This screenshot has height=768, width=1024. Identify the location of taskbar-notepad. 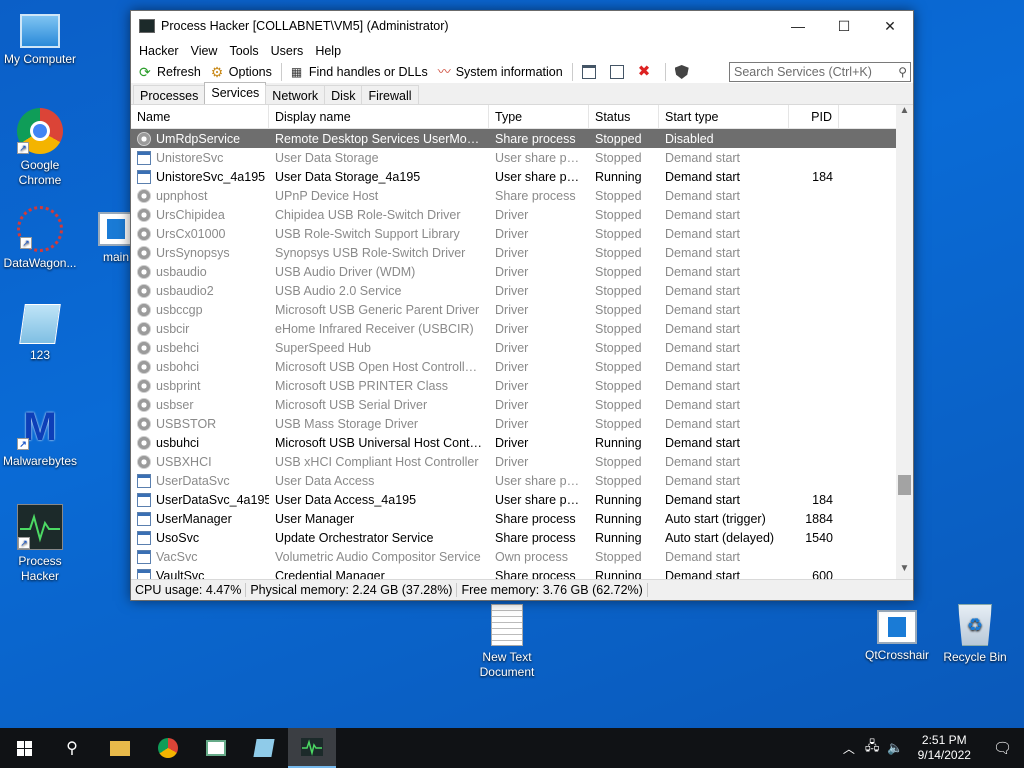
(264, 748).